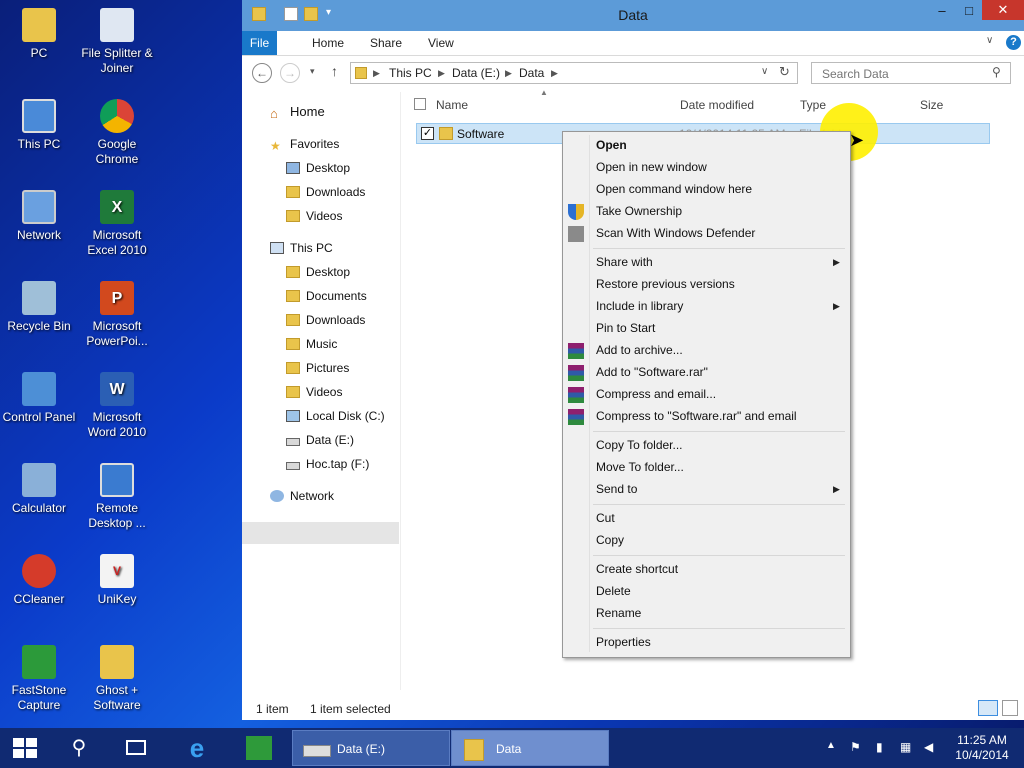 The image size is (1024, 768). Describe the element at coordinates (320, 440) in the screenshot. I see `nav-data-e: Data (E:)` at that location.